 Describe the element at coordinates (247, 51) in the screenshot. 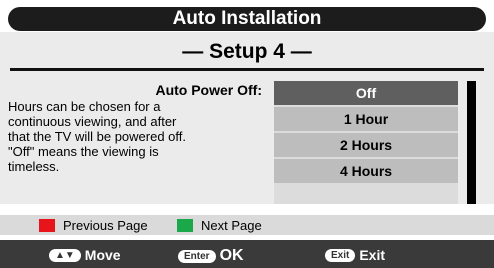

I see `setup-title: — Setup 4 —` at that location.